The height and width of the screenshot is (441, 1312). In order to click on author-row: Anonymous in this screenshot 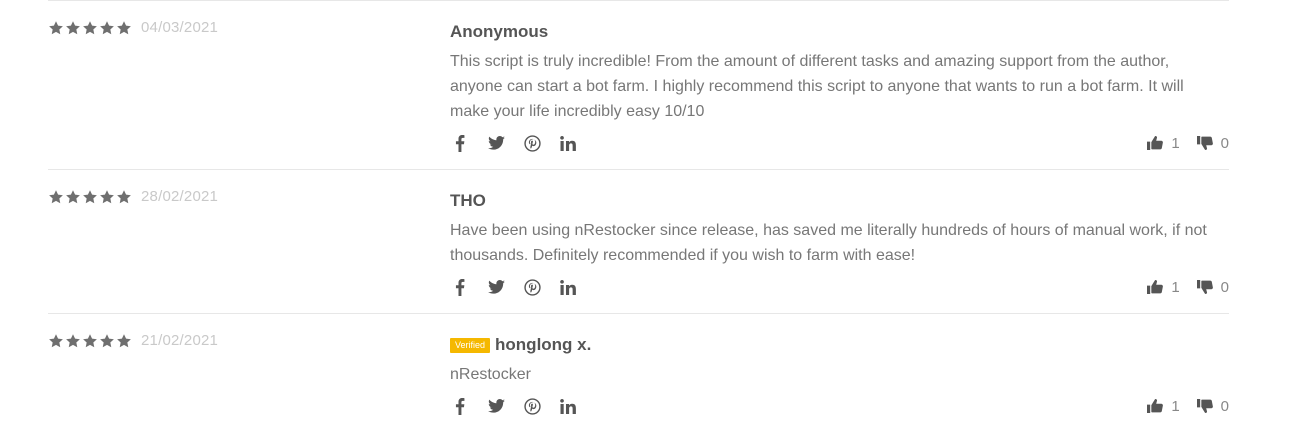, I will do `click(839, 32)`.